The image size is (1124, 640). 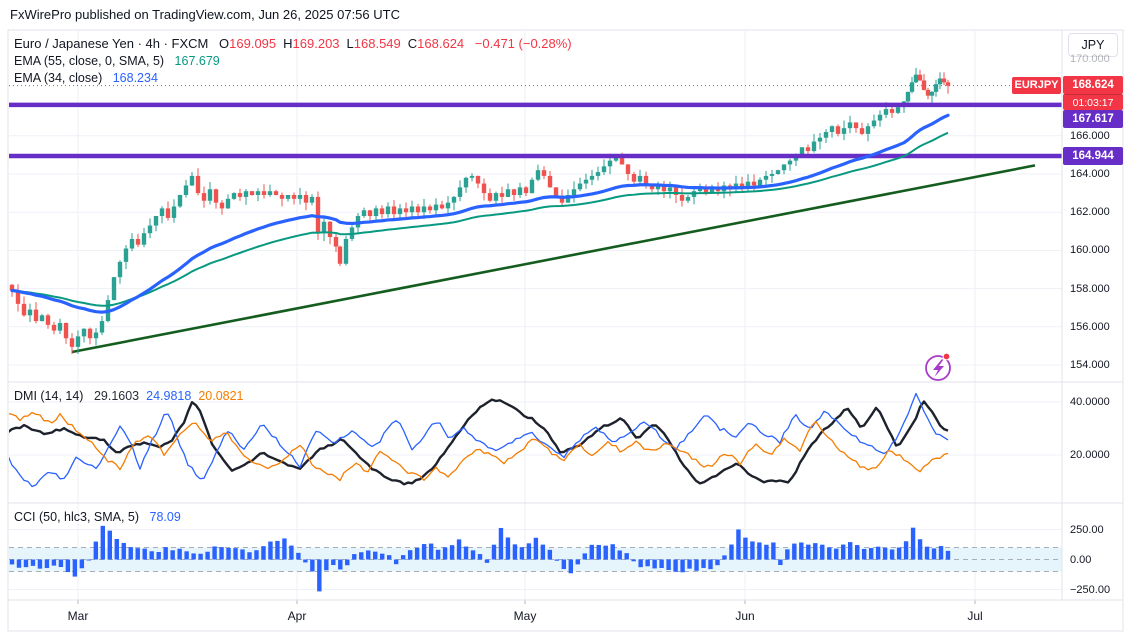 I want to click on month-label-may: May, so click(x=525, y=616).